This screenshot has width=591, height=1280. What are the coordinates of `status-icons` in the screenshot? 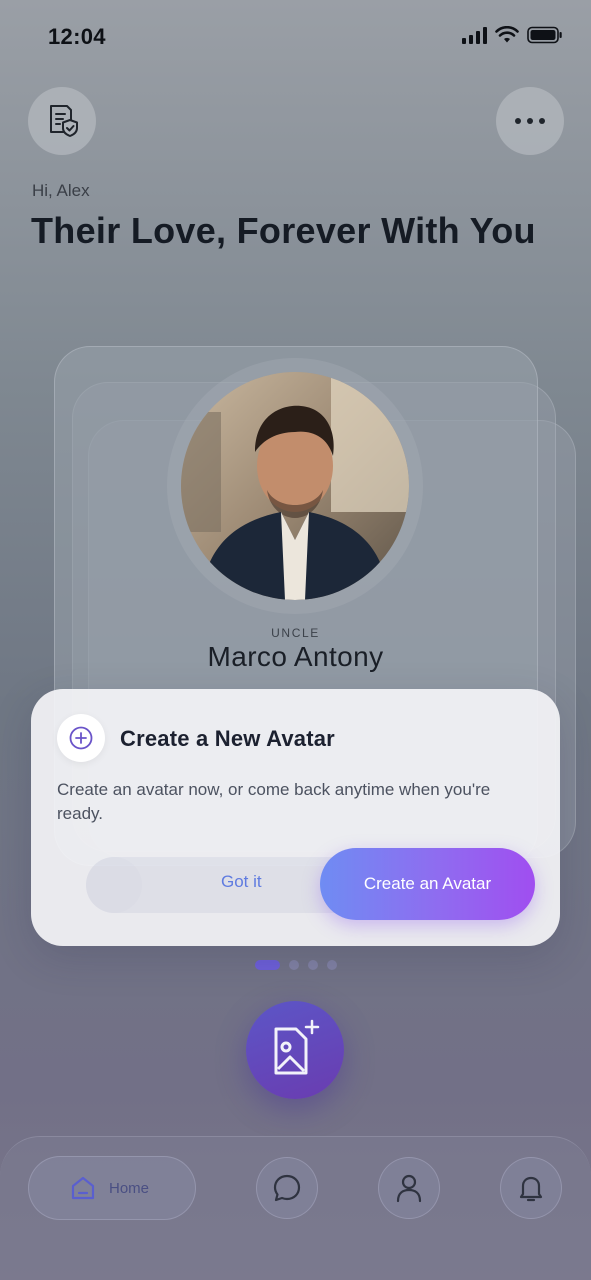 It's located at (512, 35).